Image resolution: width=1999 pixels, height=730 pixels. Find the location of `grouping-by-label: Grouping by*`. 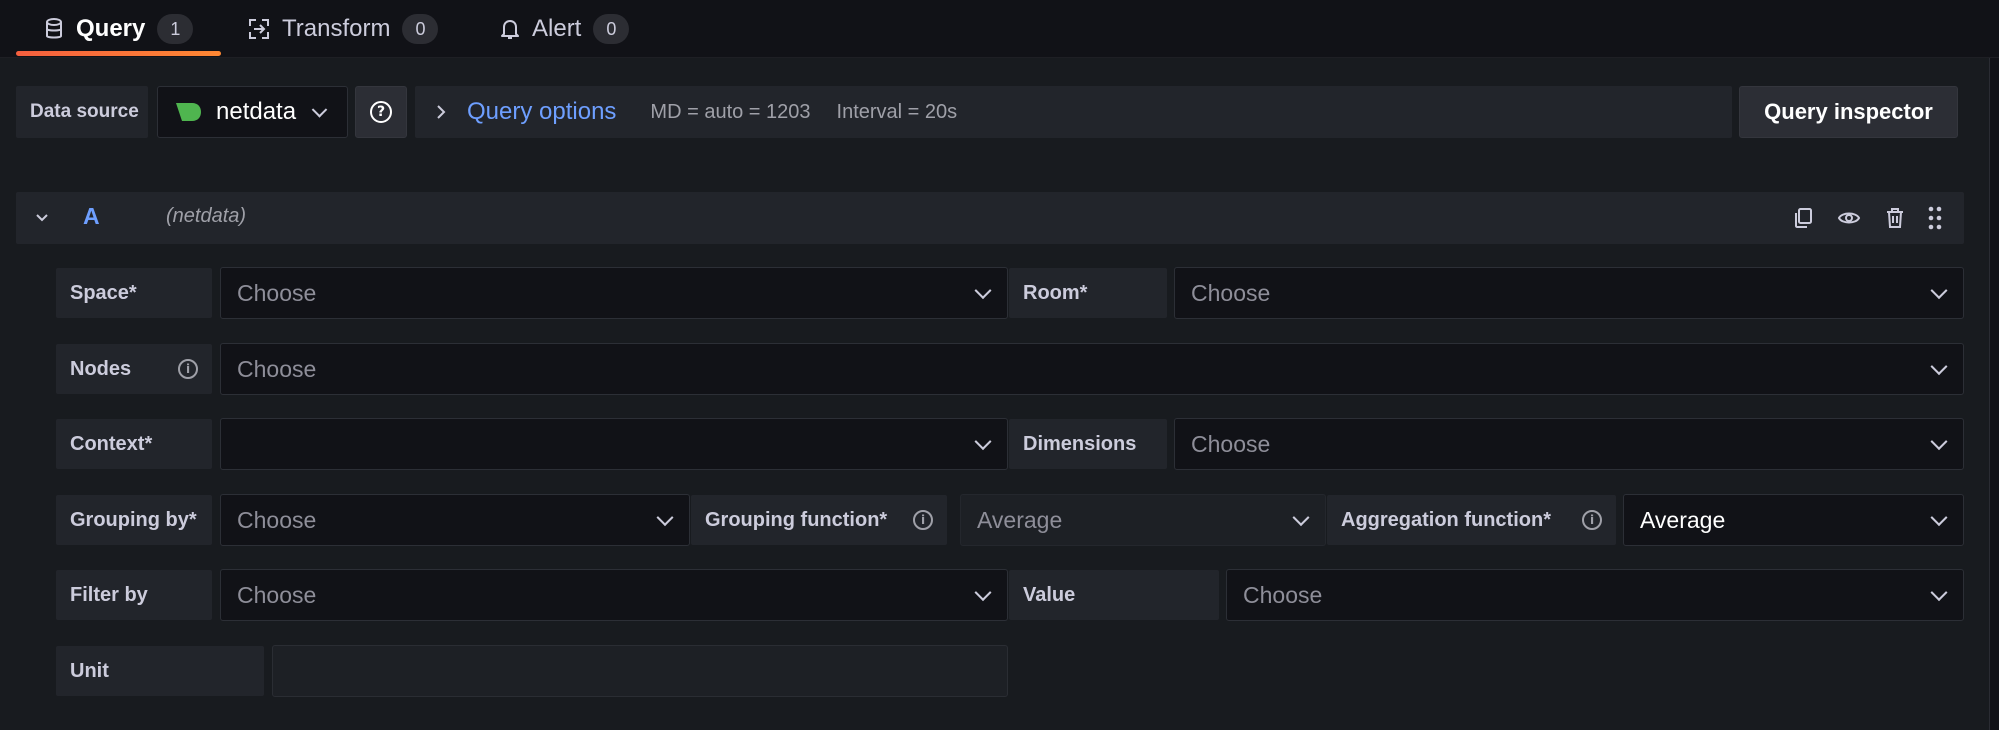

grouping-by-label: Grouping by* is located at coordinates (134, 520).